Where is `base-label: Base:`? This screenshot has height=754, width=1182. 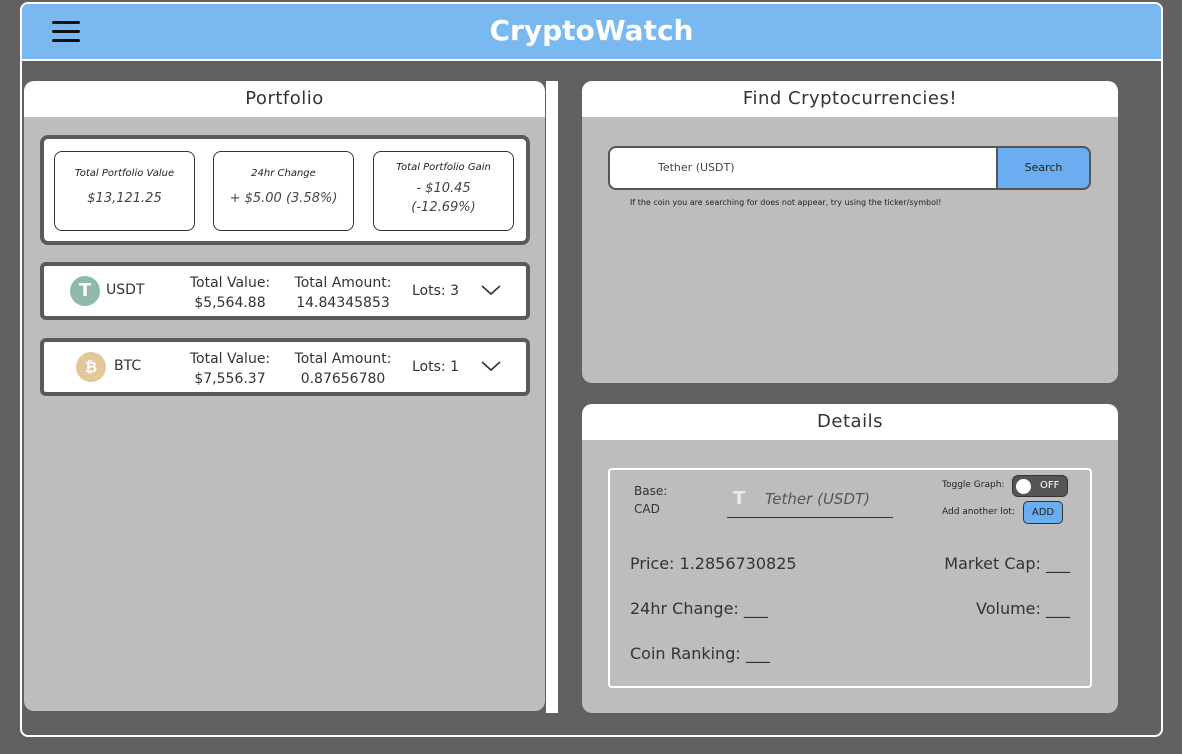
base-label: Base: is located at coordinates (651, 491).